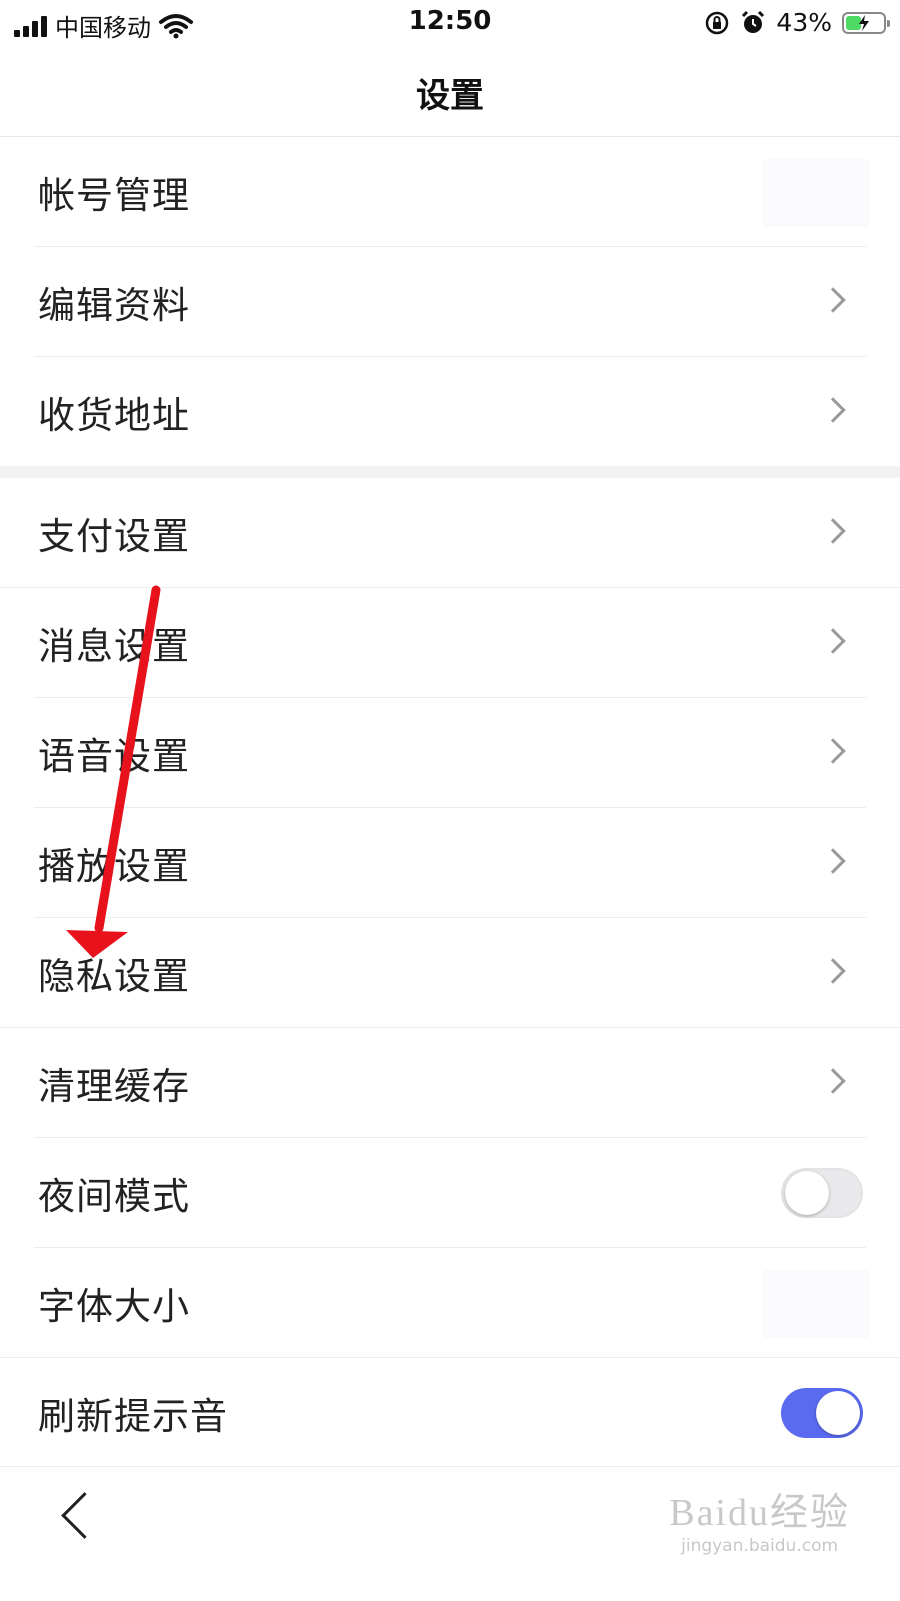 The width and height of the screenshot is (900, 1601). I want to click on settings-item-shipping-address: 收货地址, so click(450, 412).